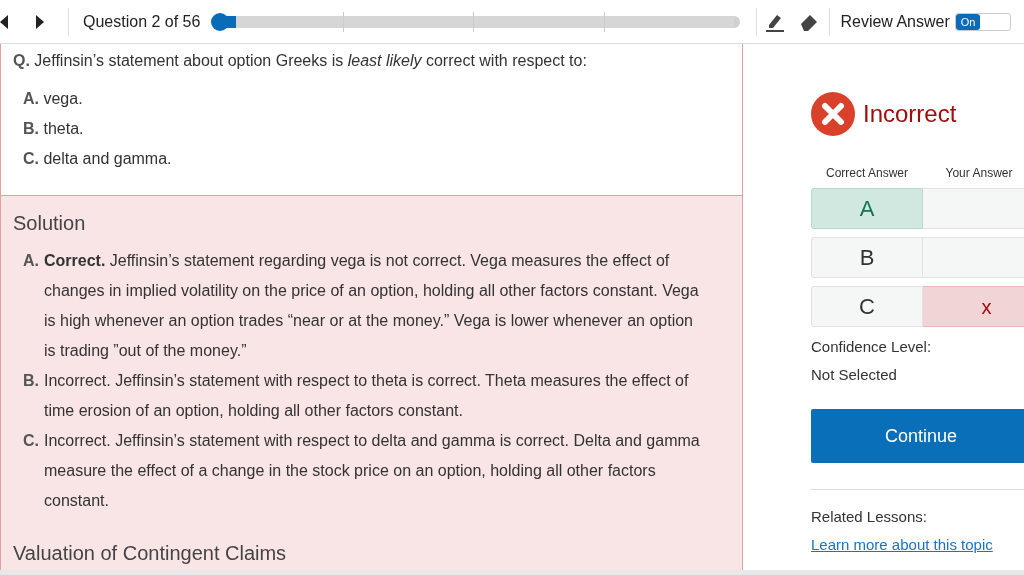  I want to click on column-header: Correct Answer, so click(867, 173).